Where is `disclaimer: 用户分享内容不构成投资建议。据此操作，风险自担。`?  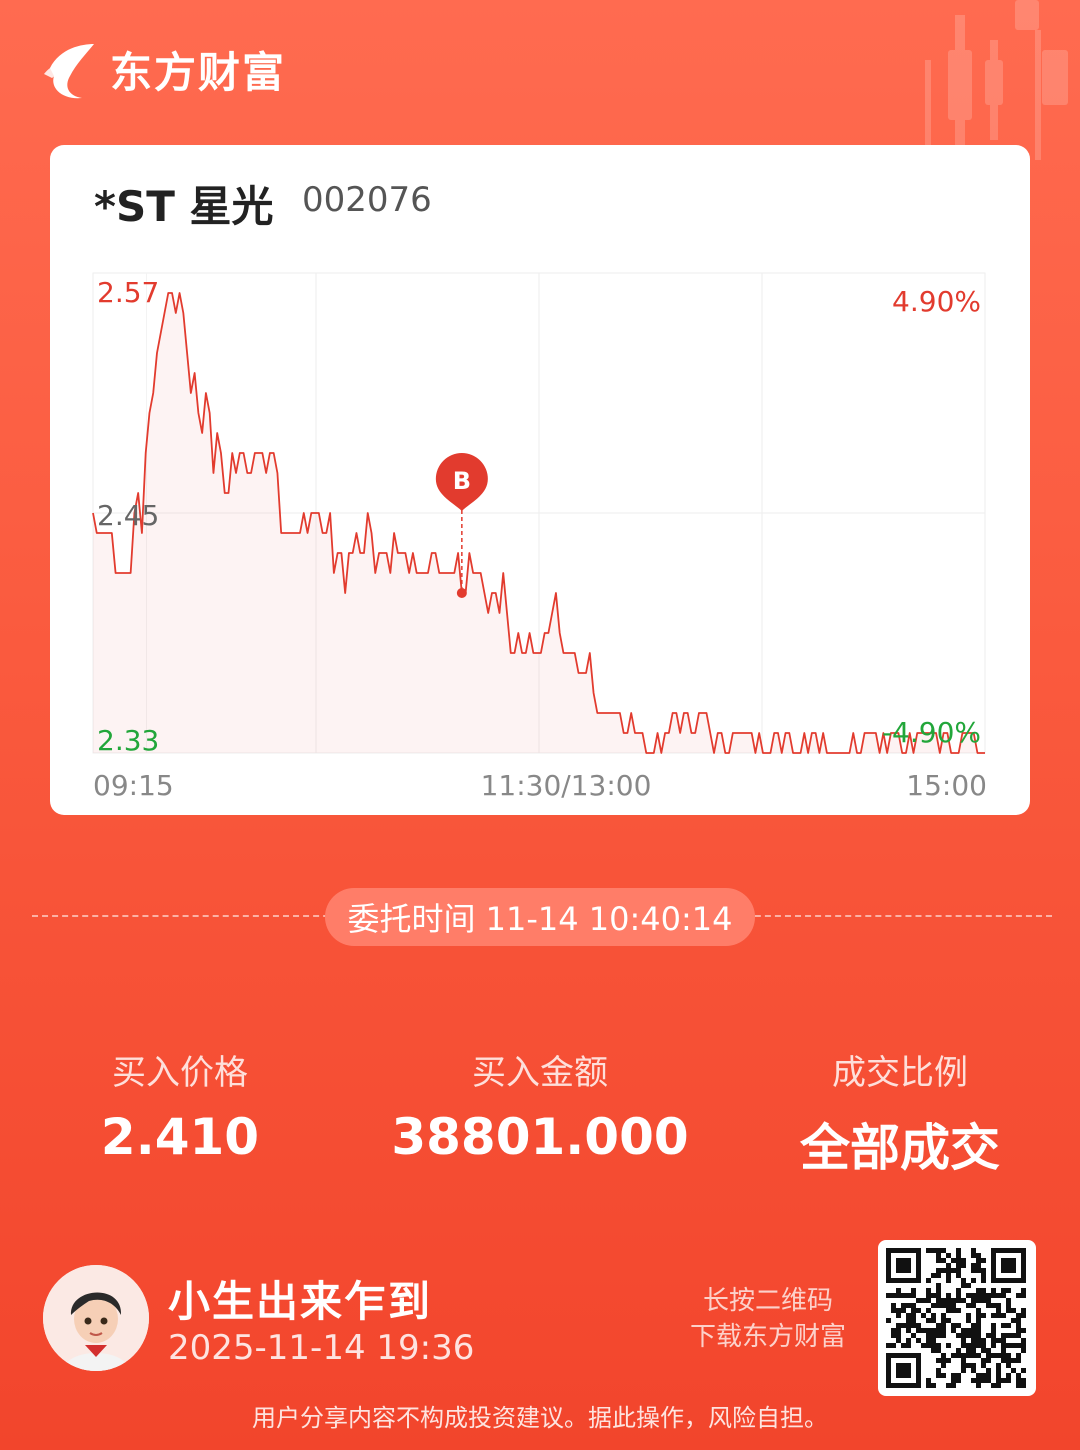 disclaimer: 用户分享内容不构成投资建议。据此操作，风险自担。 is located at coordinates (540, 1418).